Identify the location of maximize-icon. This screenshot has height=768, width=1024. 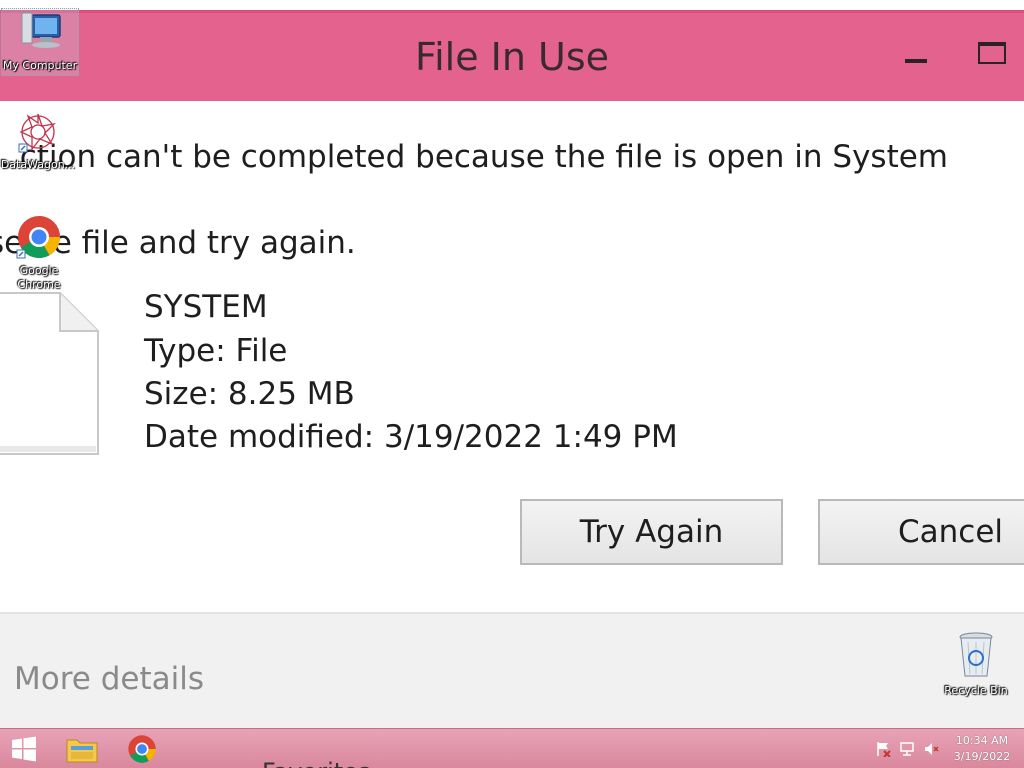
(992, 53).